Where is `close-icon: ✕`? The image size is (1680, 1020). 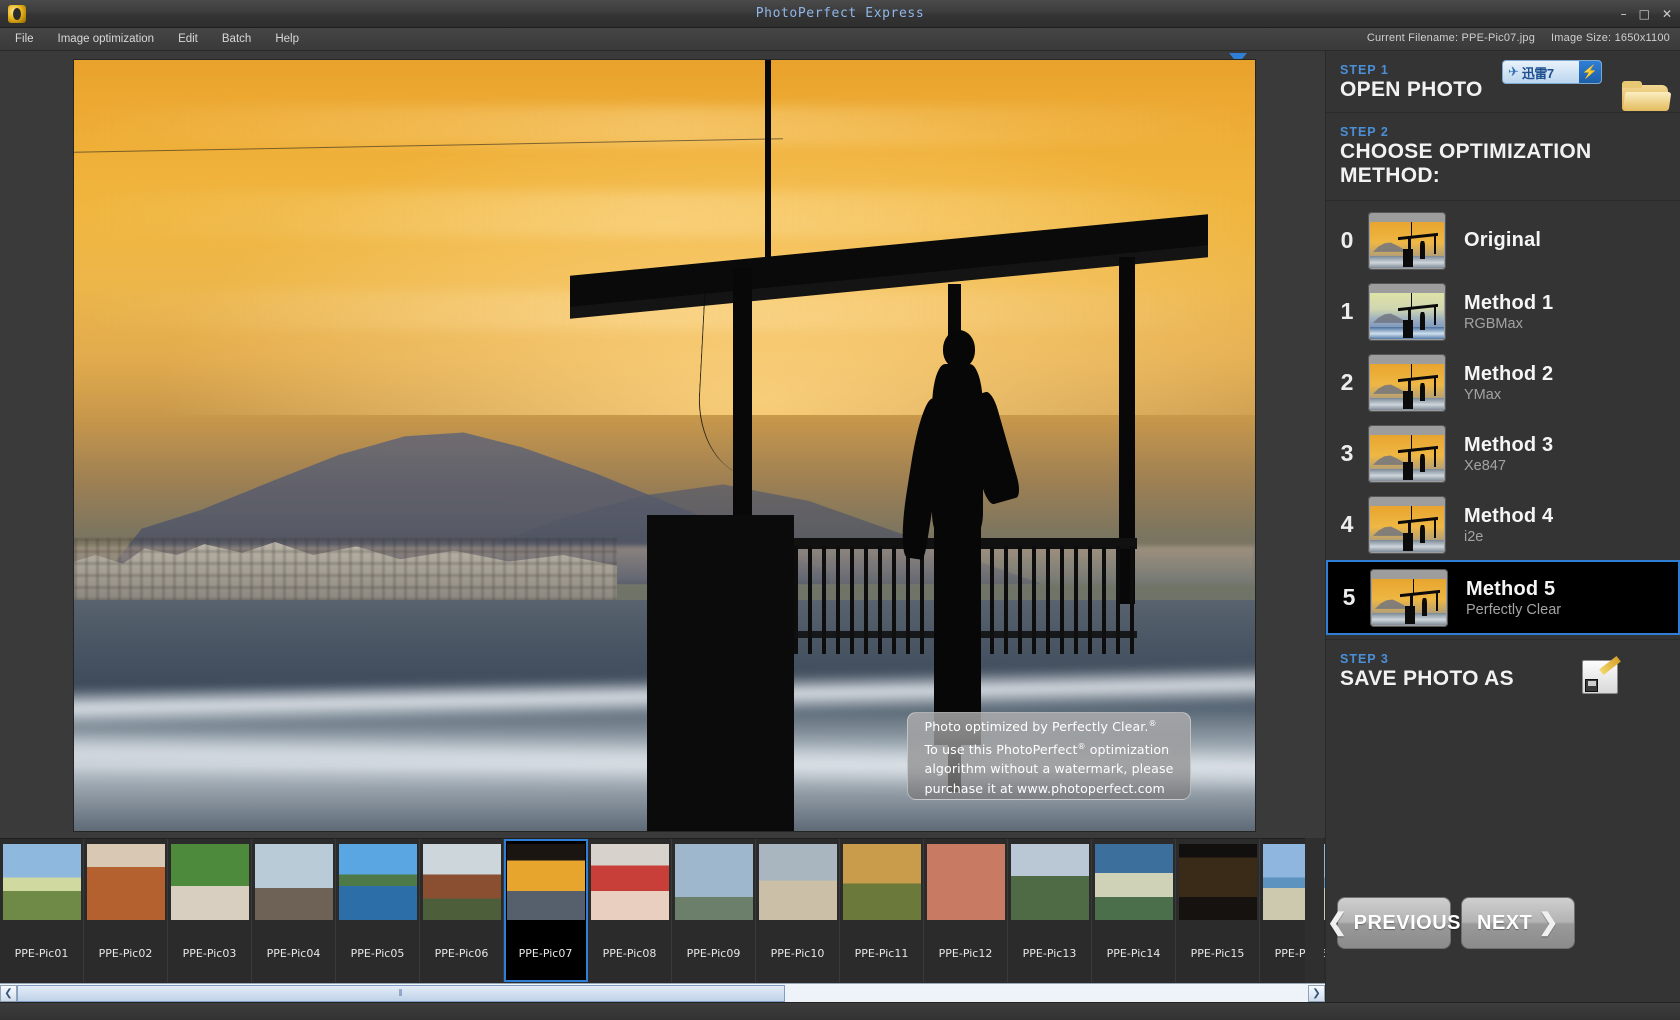 close-icon: ✕ is located at coordinates (1667, 14).